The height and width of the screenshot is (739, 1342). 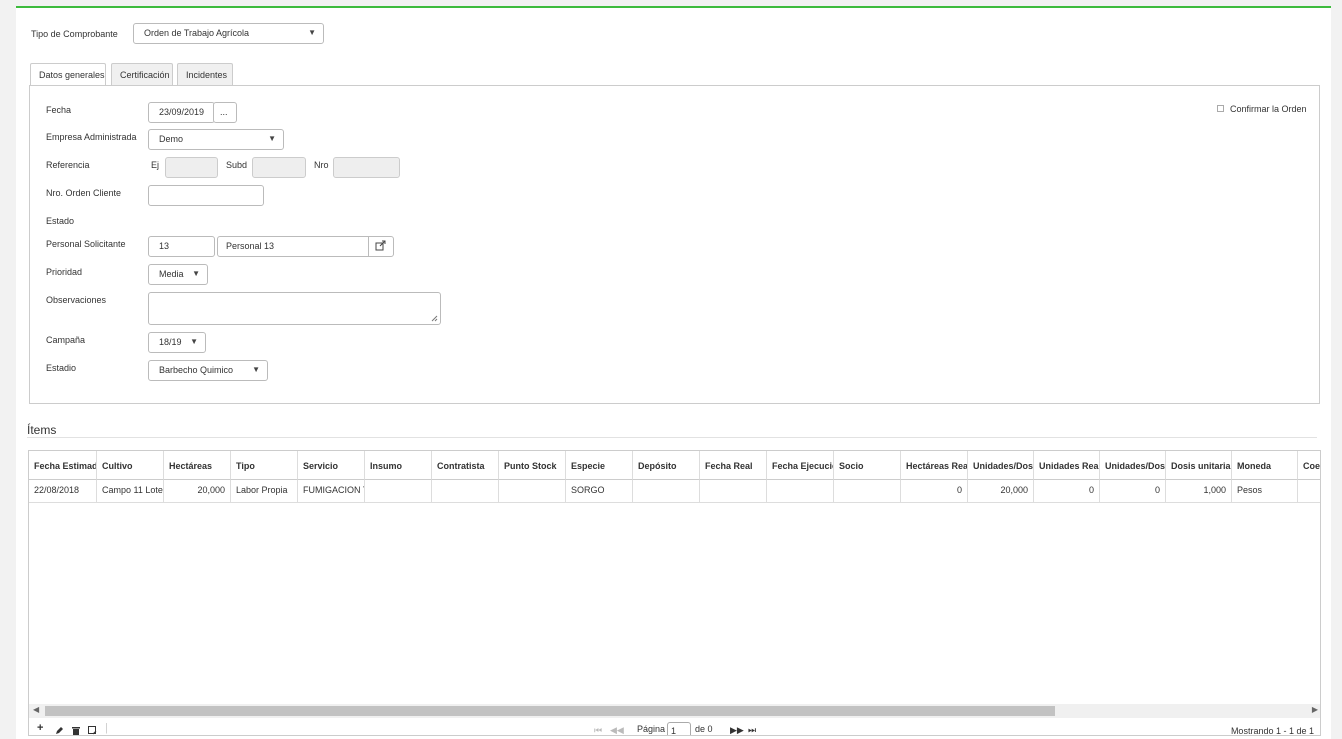 I want to click on table-cell: SORGO, so click(x=599, y=491).